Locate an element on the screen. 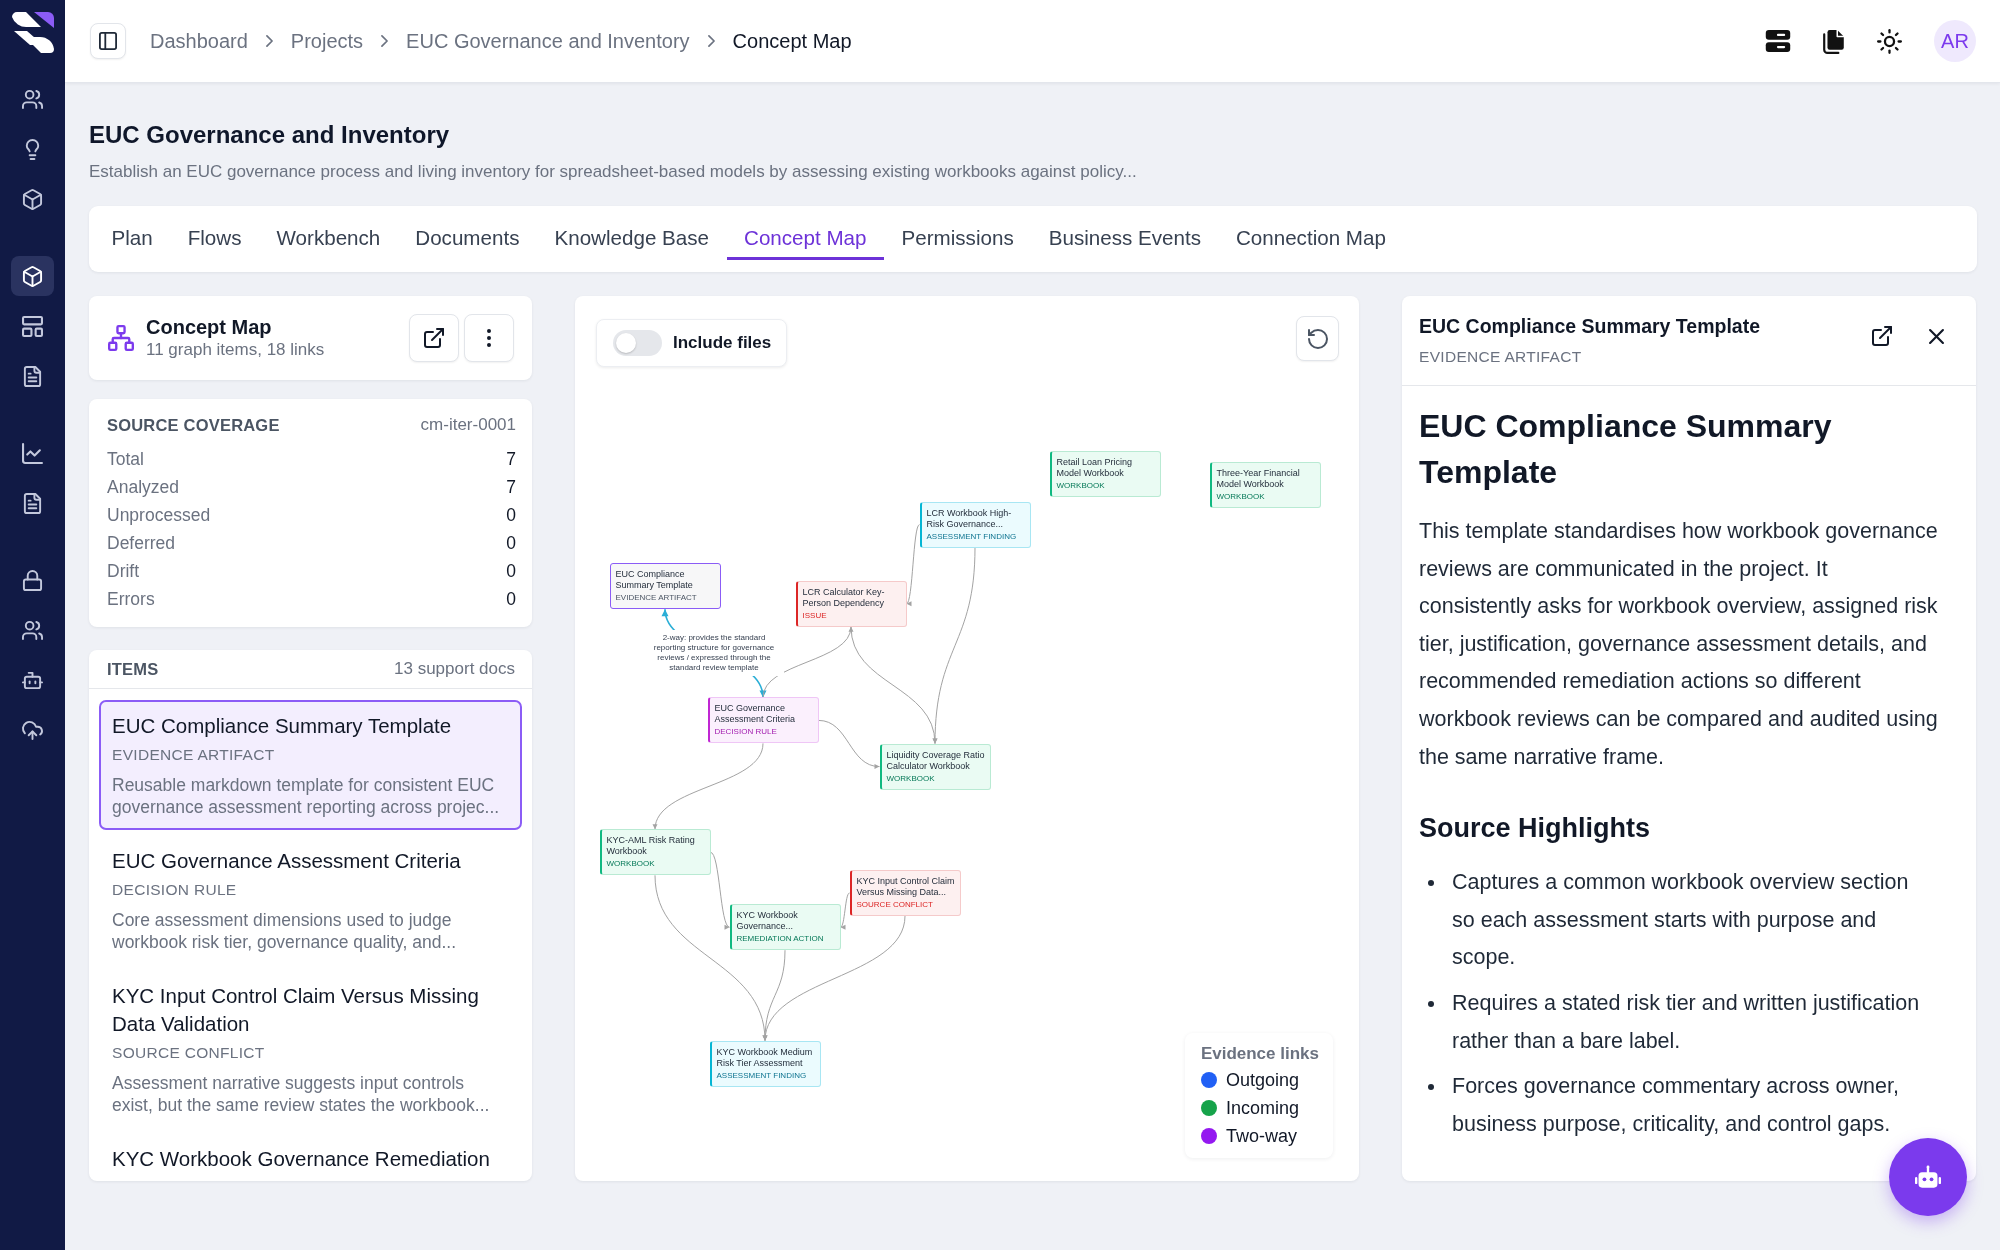 The width and height of the screenshot is (2000, 1250). coverage-label: Analyzed is located at coordinates (143, 487).